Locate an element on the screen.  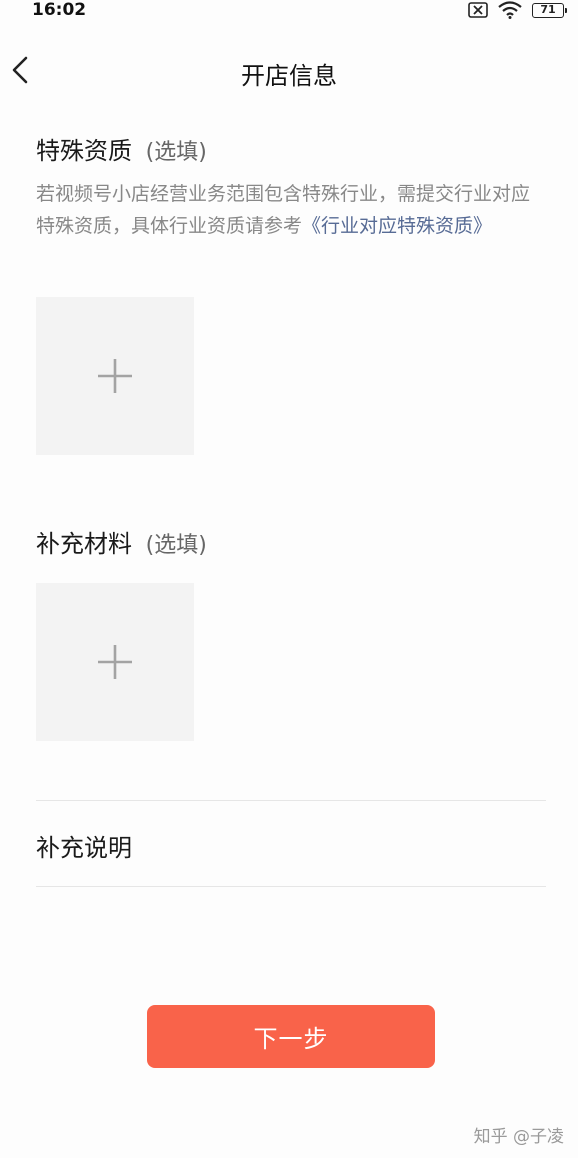
status-bar: 16:02 71 is located at coordinates (289, 11).